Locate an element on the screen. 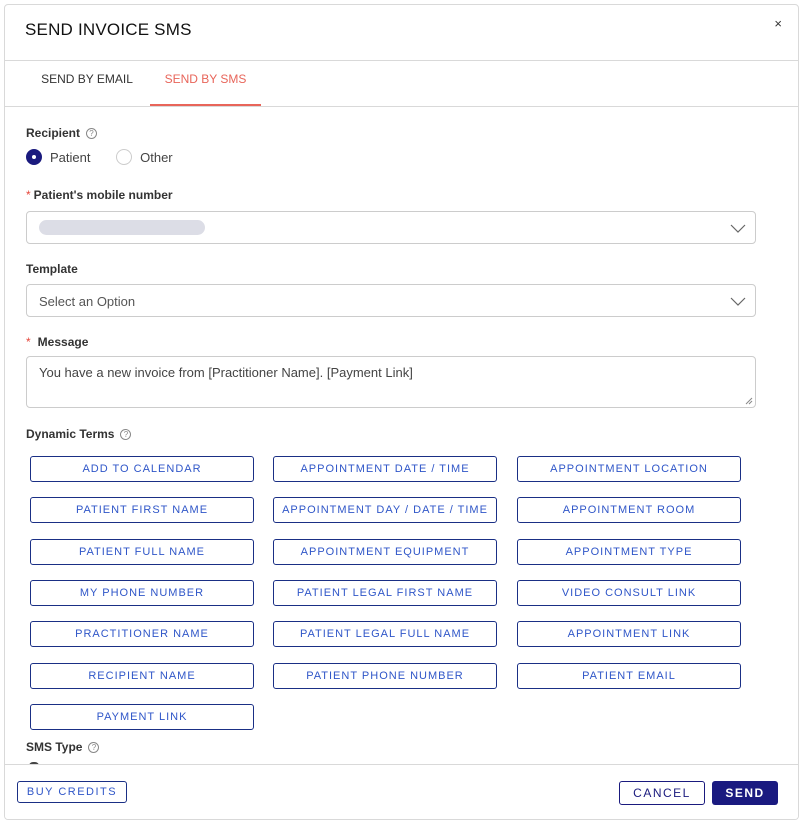  dialog-title: SEND INVOICE SMS is located at coordinates (108, 29).